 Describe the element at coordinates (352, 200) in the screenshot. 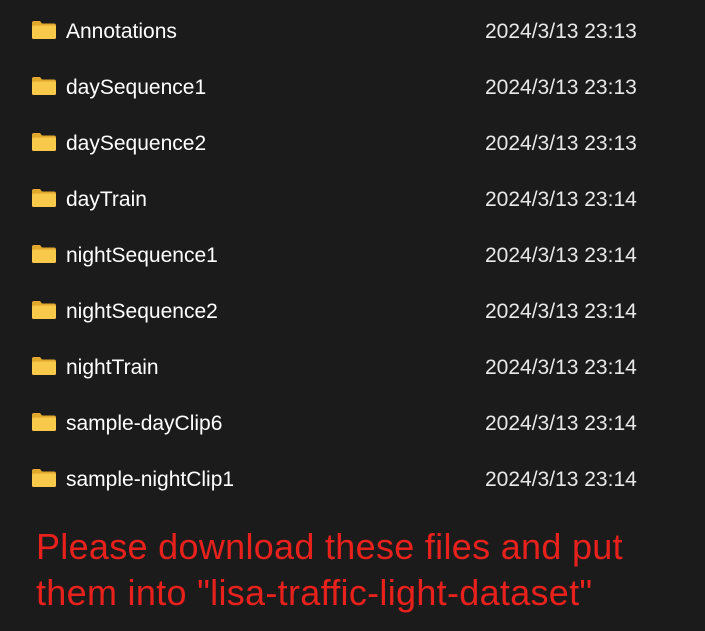

I see `file-row-daytrain: dayTrain 2024/3/13 23:14` at that location.